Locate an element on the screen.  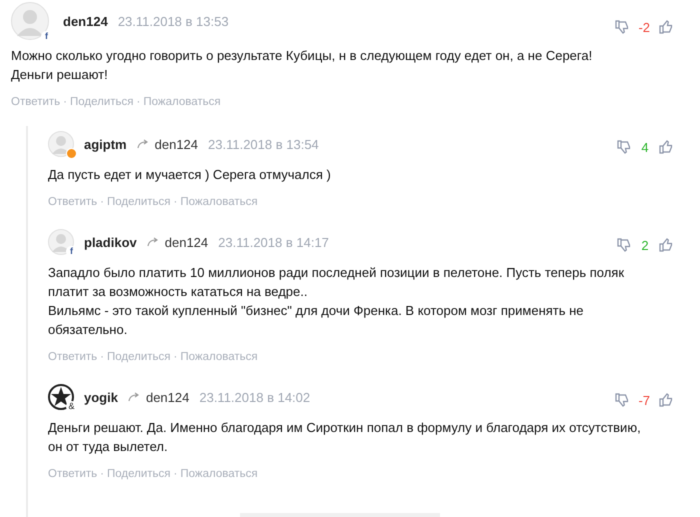
author-name: den124 is located at coordinates (85, 21).